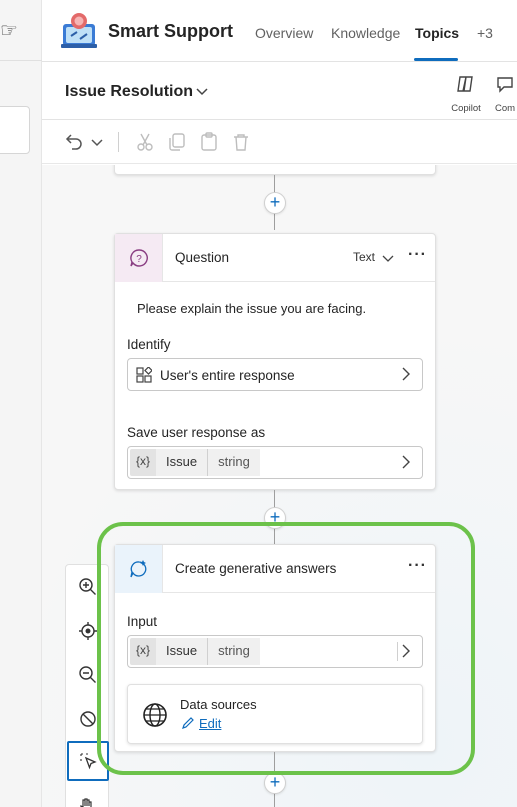  I want to click on delete-icon, so click(241, 142).